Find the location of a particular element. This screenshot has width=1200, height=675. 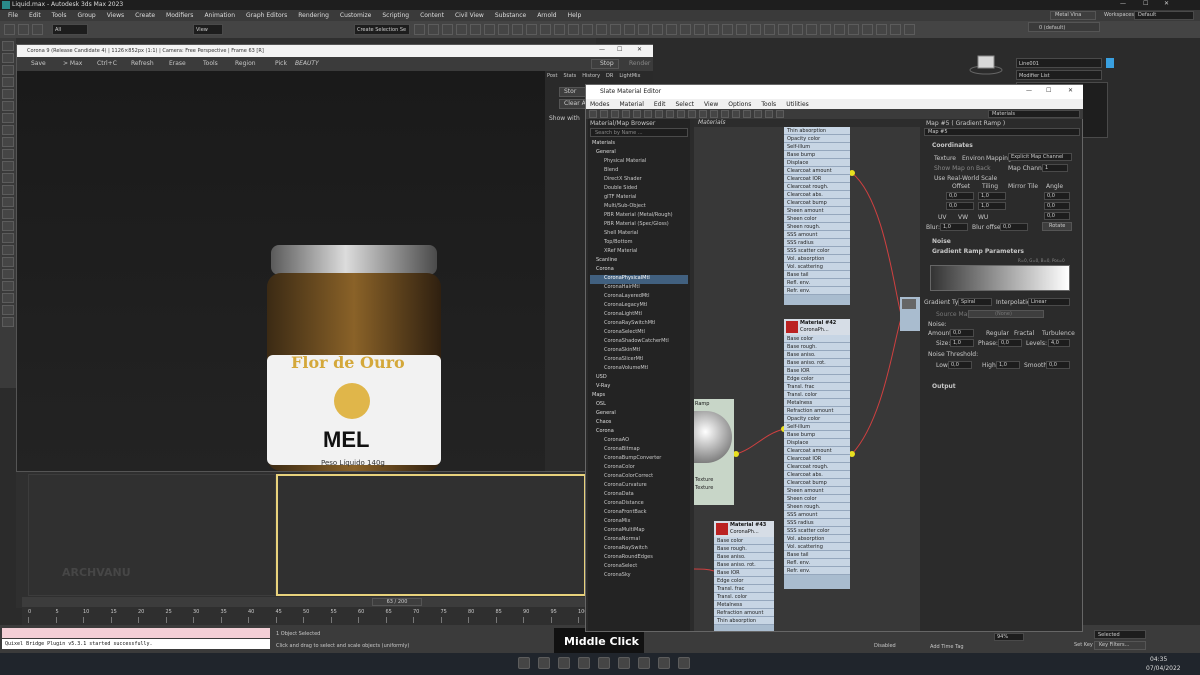

sme-maximize: ☐ is located at coordinates (1048, 90).